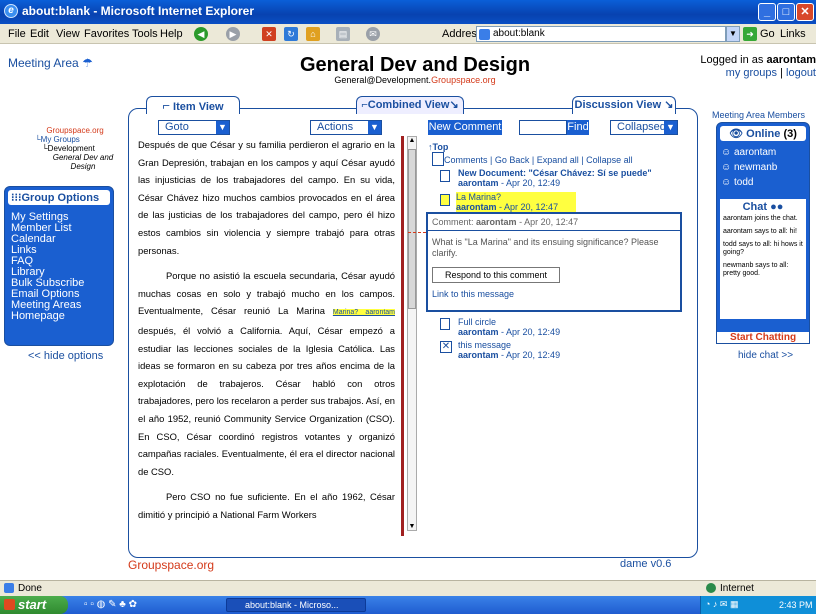  Describe the element at coordinates (438, 159) in the screenshot. I see `document-icon` at that location.